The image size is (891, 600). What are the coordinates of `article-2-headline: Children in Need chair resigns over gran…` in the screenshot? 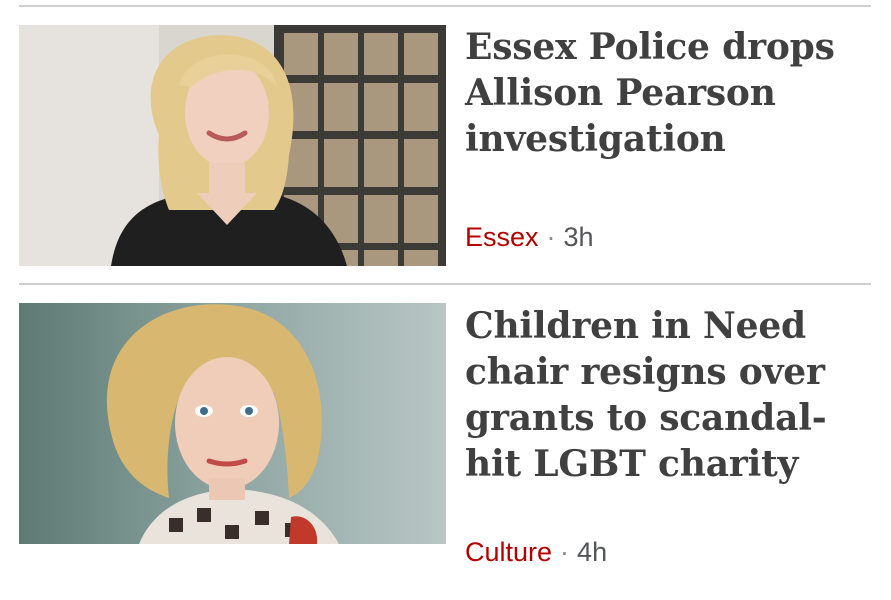 It's located at (670, 395).